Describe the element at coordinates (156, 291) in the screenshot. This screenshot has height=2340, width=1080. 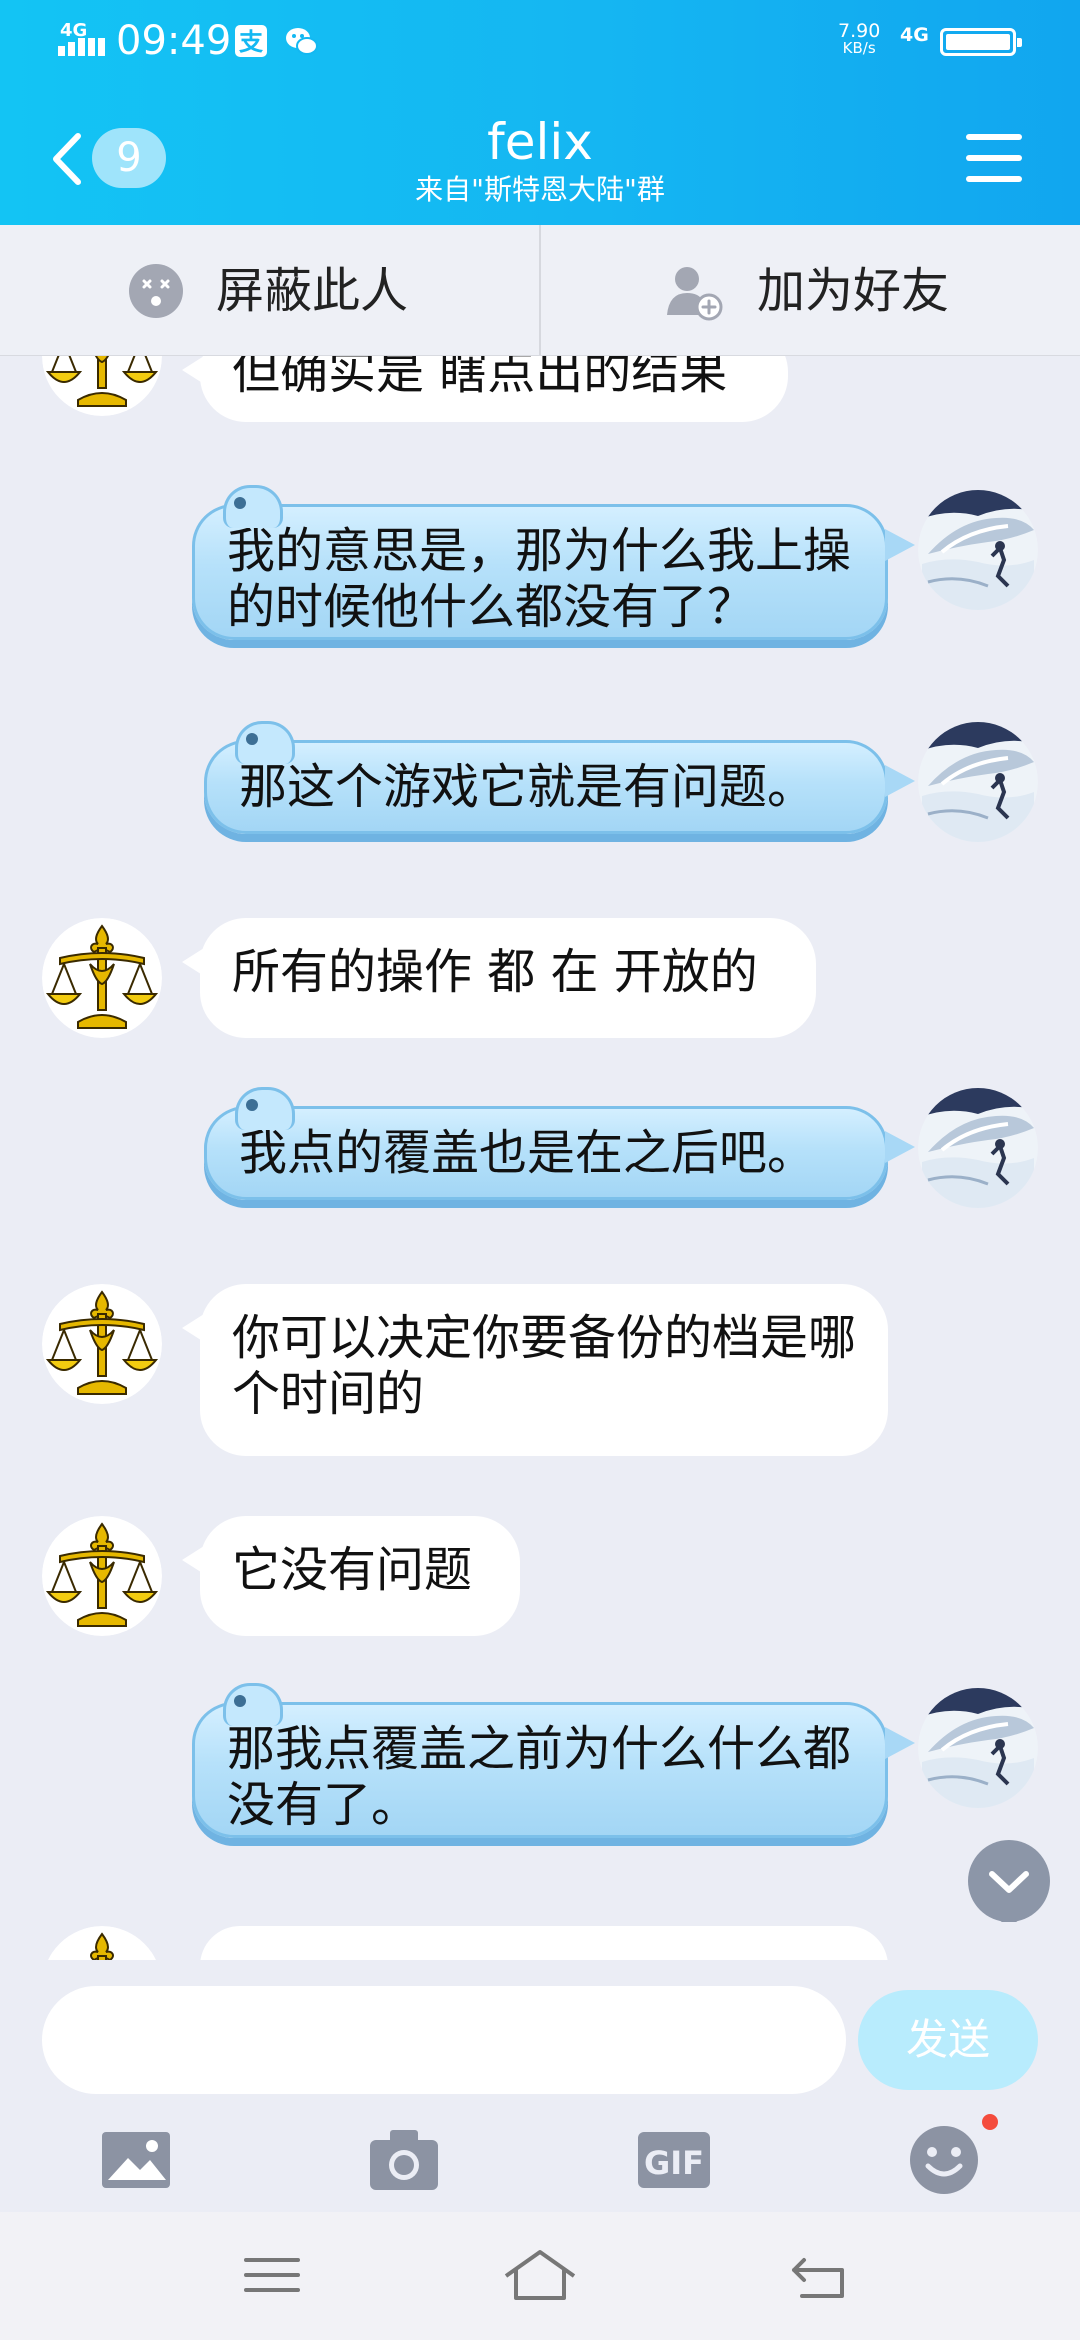
I see `block-face-icon` at that location.